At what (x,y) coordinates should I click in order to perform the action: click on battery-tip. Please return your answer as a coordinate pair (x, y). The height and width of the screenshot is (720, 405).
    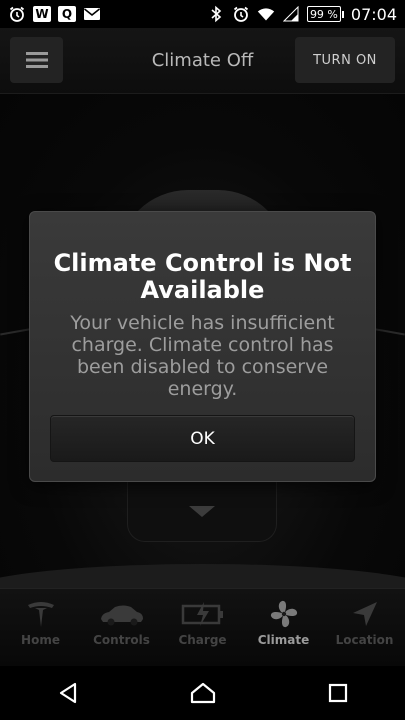
    Looking at the image, I should click on (342, 14).